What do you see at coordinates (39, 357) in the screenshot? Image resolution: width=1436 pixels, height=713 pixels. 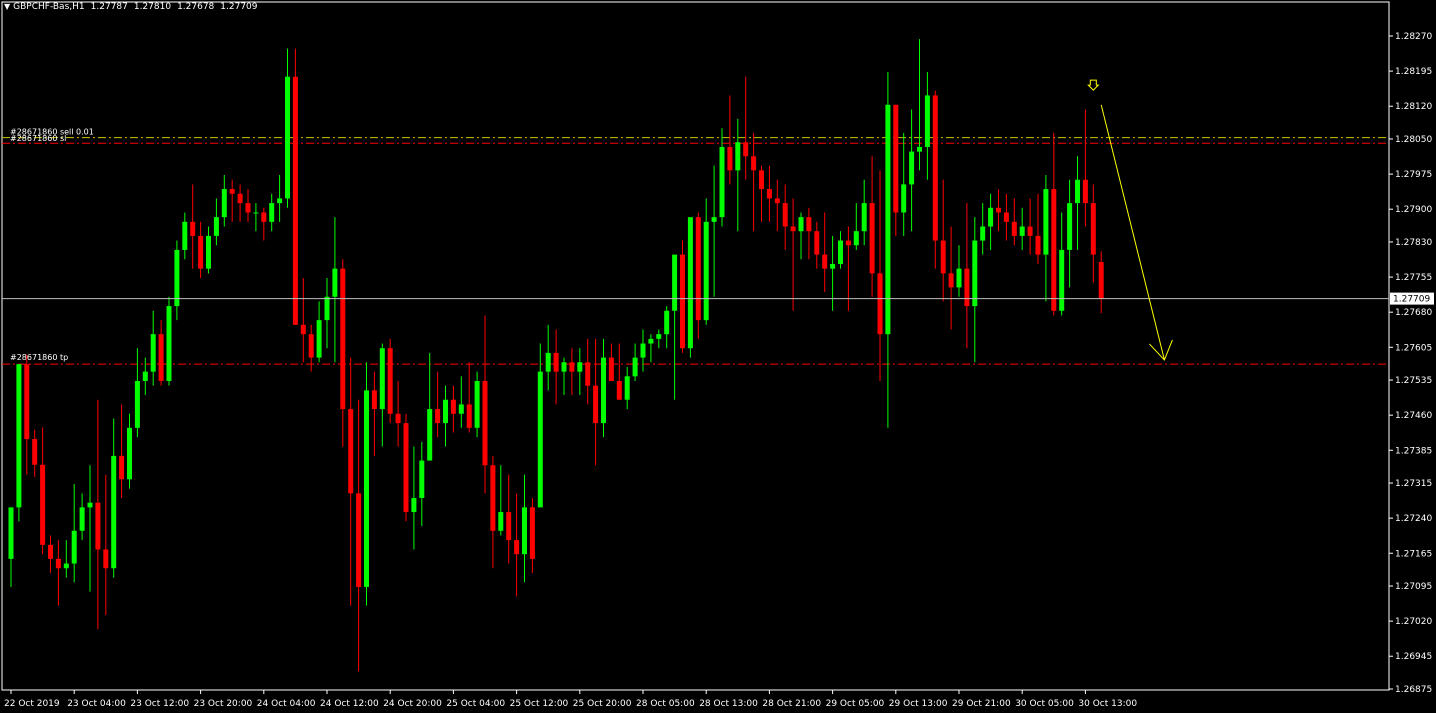 I see `take-profit-label: #28671860 tp` at bounding box center [39, 357].